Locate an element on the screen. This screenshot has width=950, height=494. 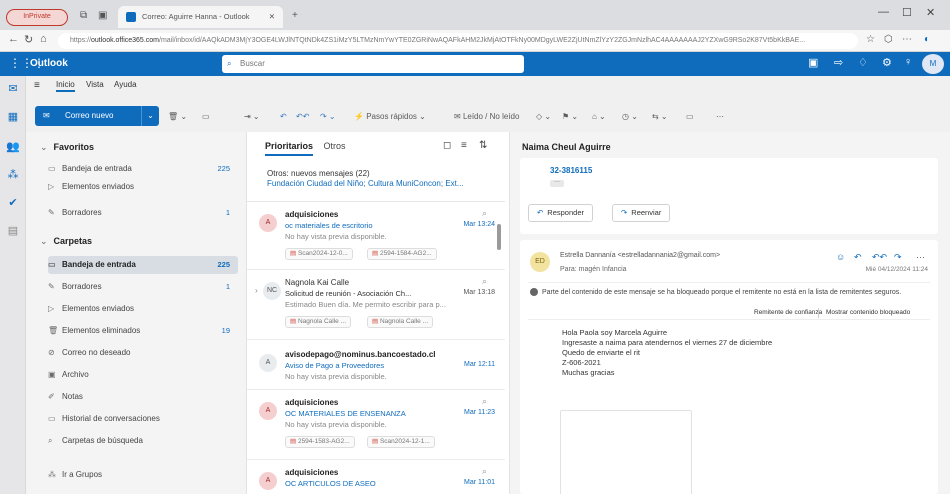
close-window-icon: ✕ is located at coordinates (930, 12).